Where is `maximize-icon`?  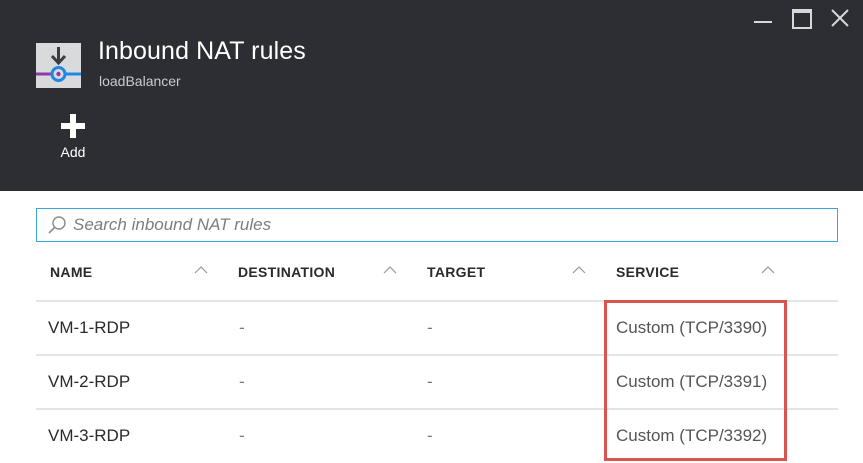 maximize-icon is located at coordinates (802, 17).